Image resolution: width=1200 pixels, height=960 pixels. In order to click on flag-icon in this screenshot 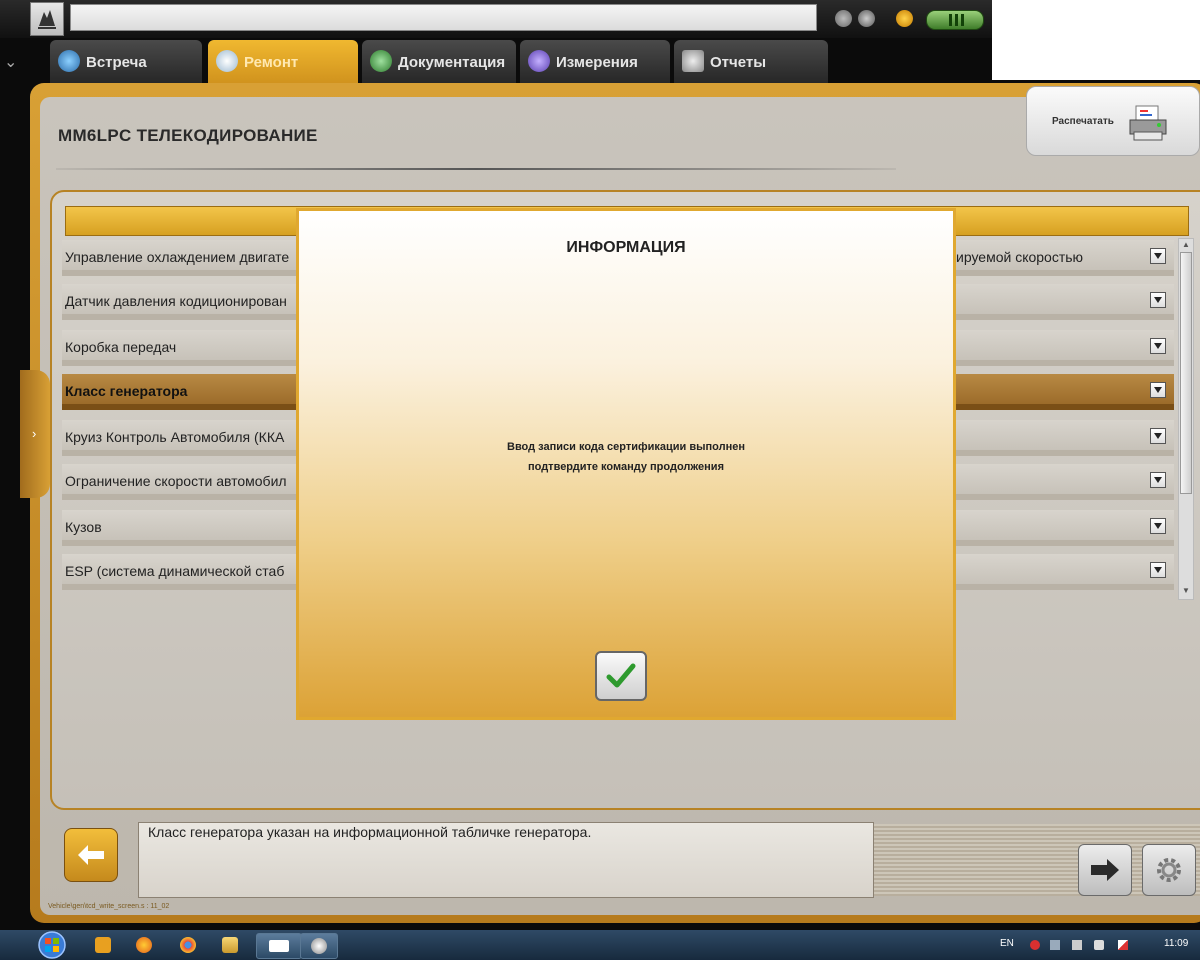, I will do `click(1123, 945)`.